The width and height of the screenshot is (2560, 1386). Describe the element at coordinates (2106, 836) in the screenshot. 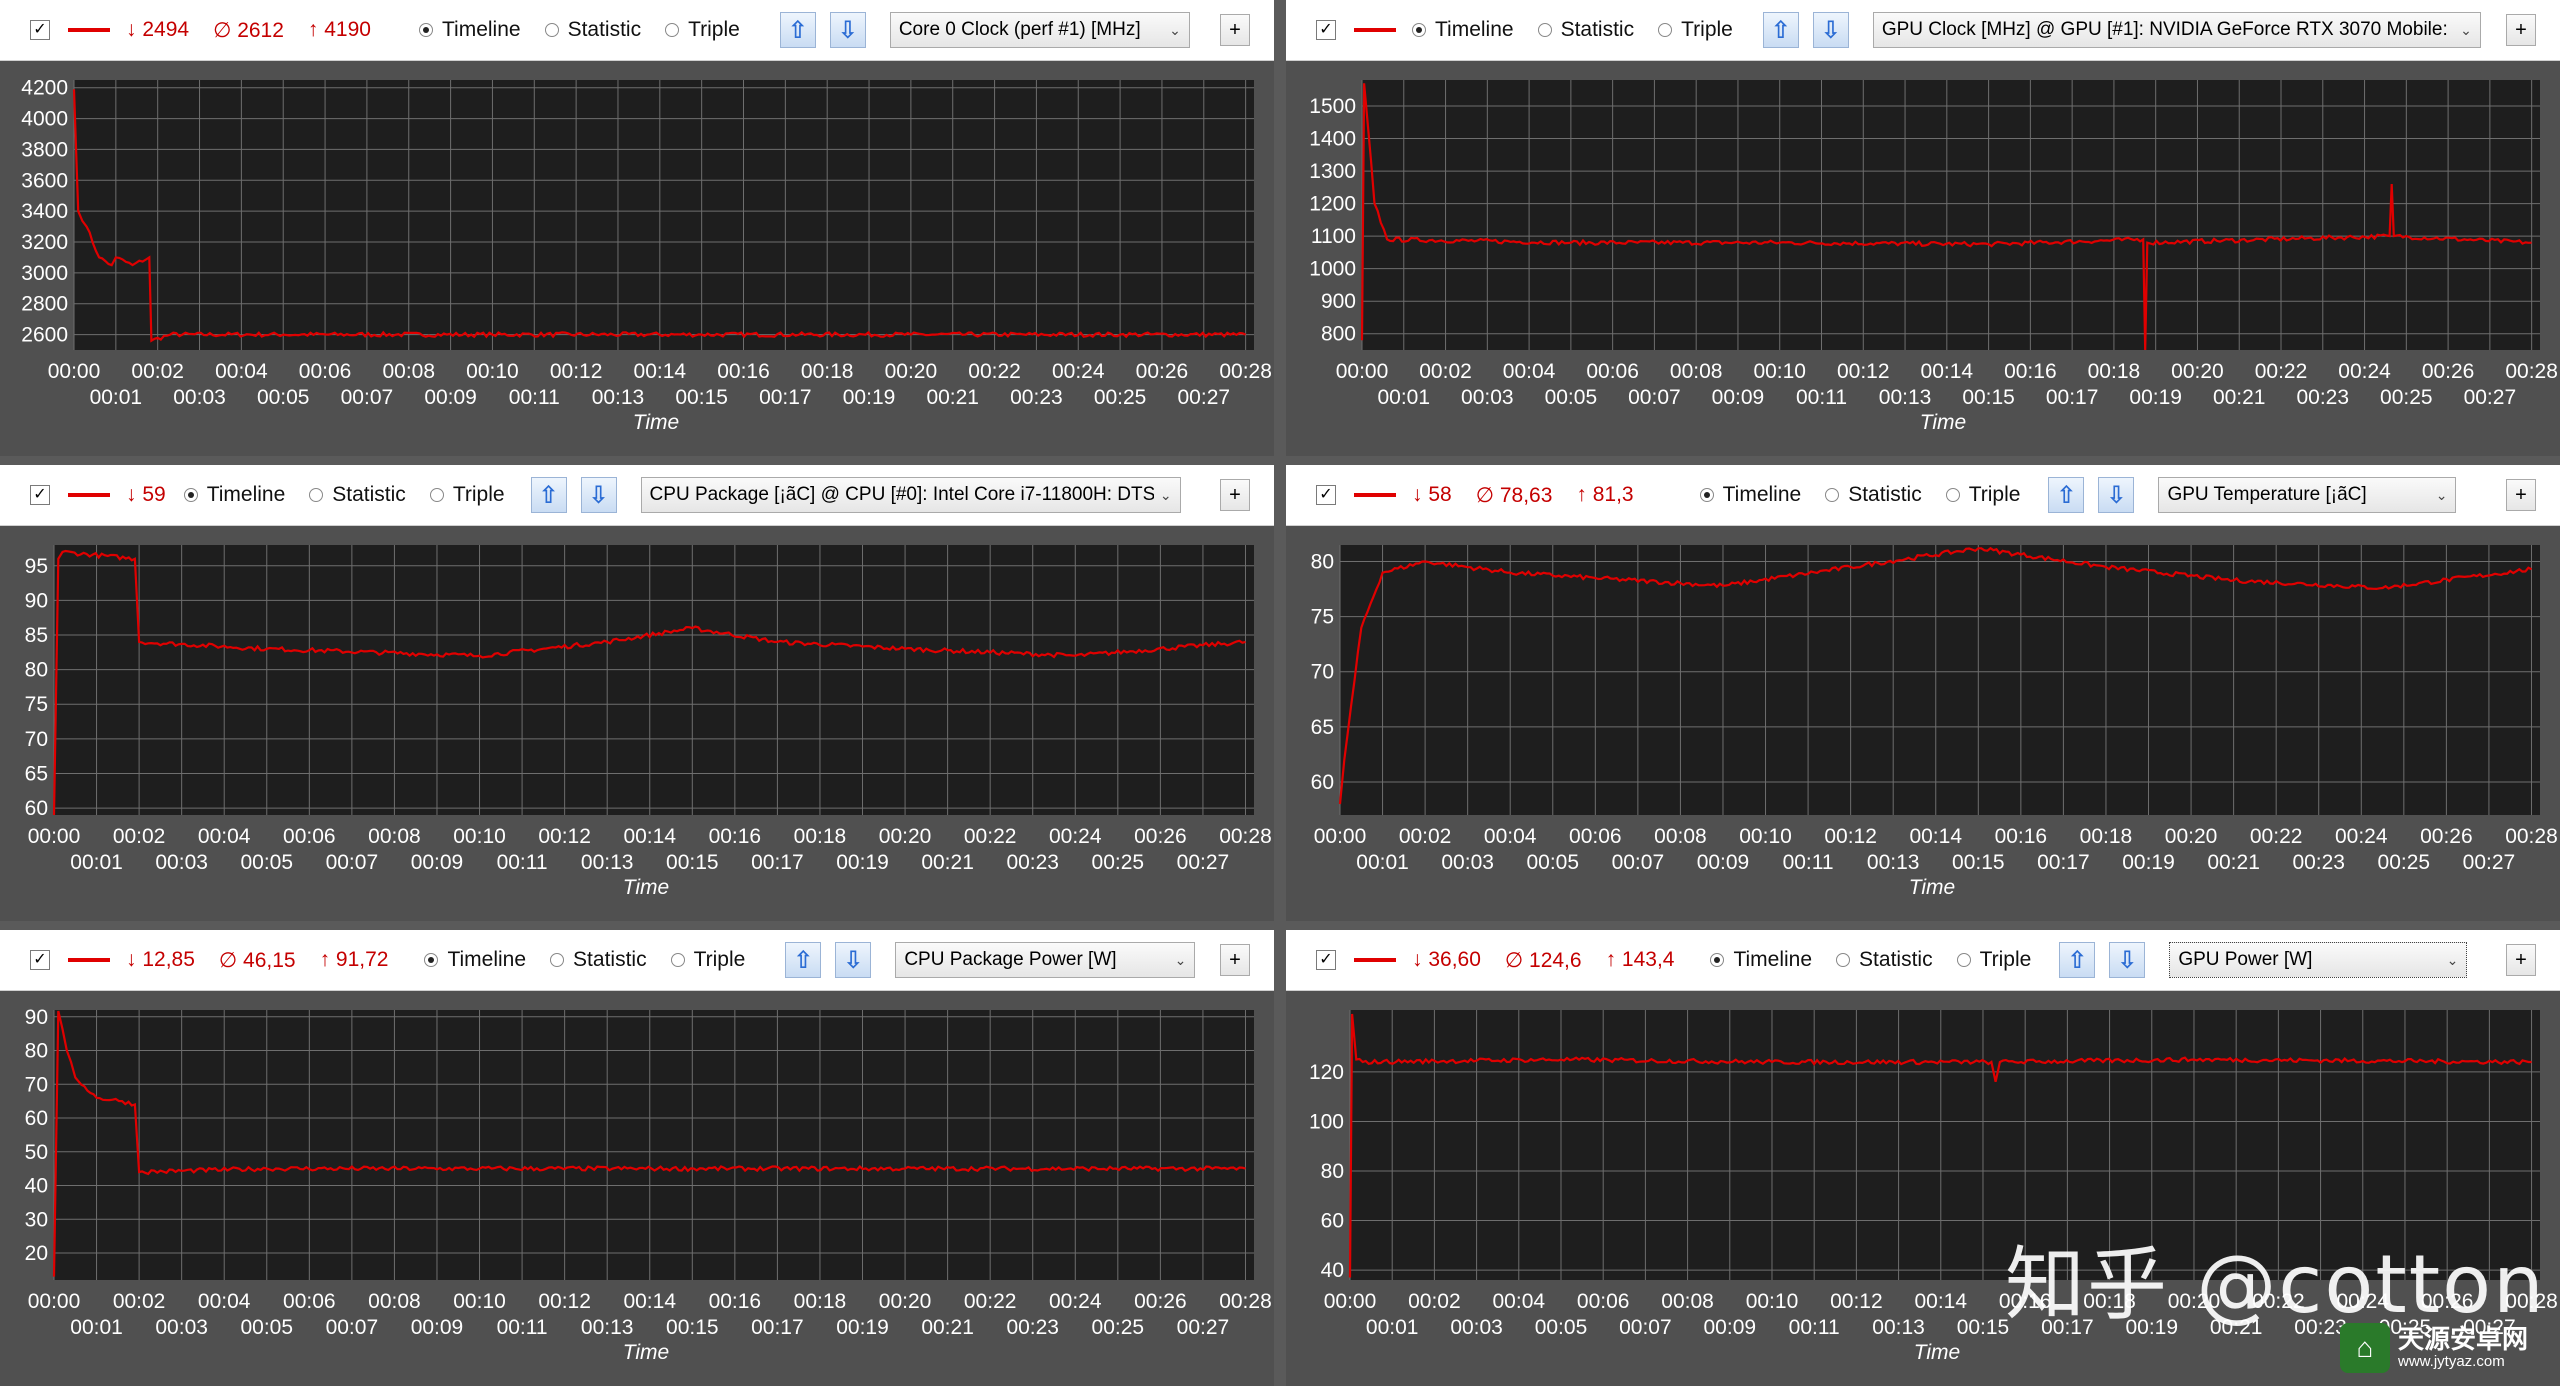

I see `x-tick-label: 00:18` at that location.